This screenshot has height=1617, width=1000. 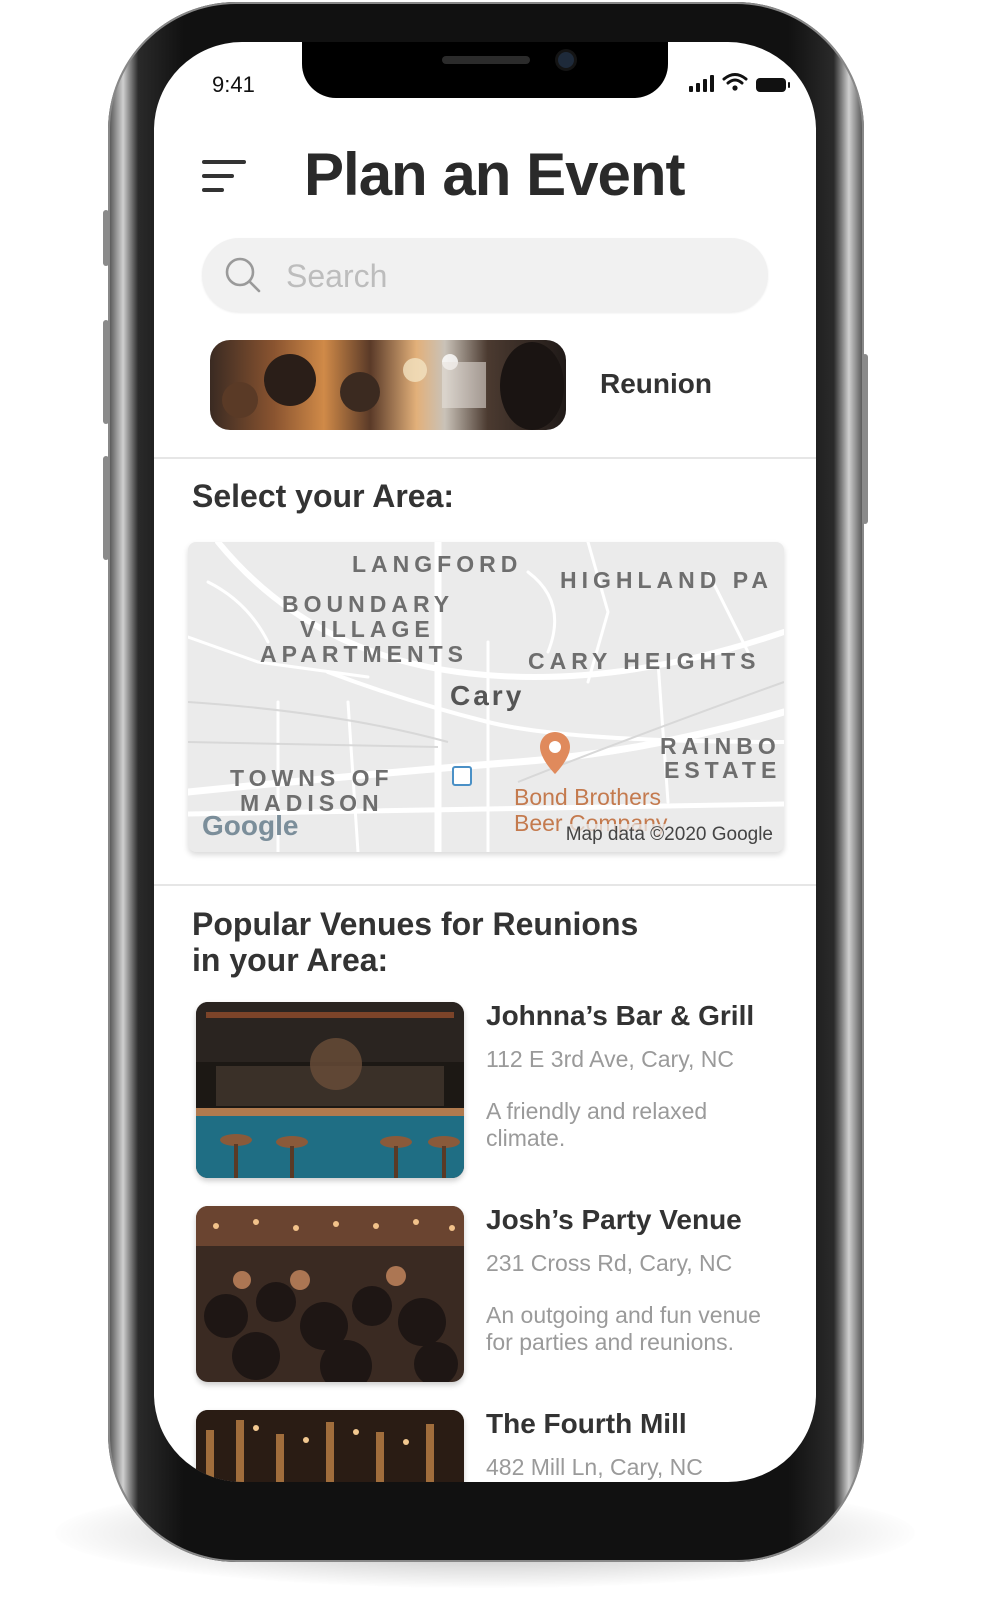 What do you see at coordinates (656, 384) in the screenshot?
I see `event-type-label: Reunion` at bounding box center [656, 384].